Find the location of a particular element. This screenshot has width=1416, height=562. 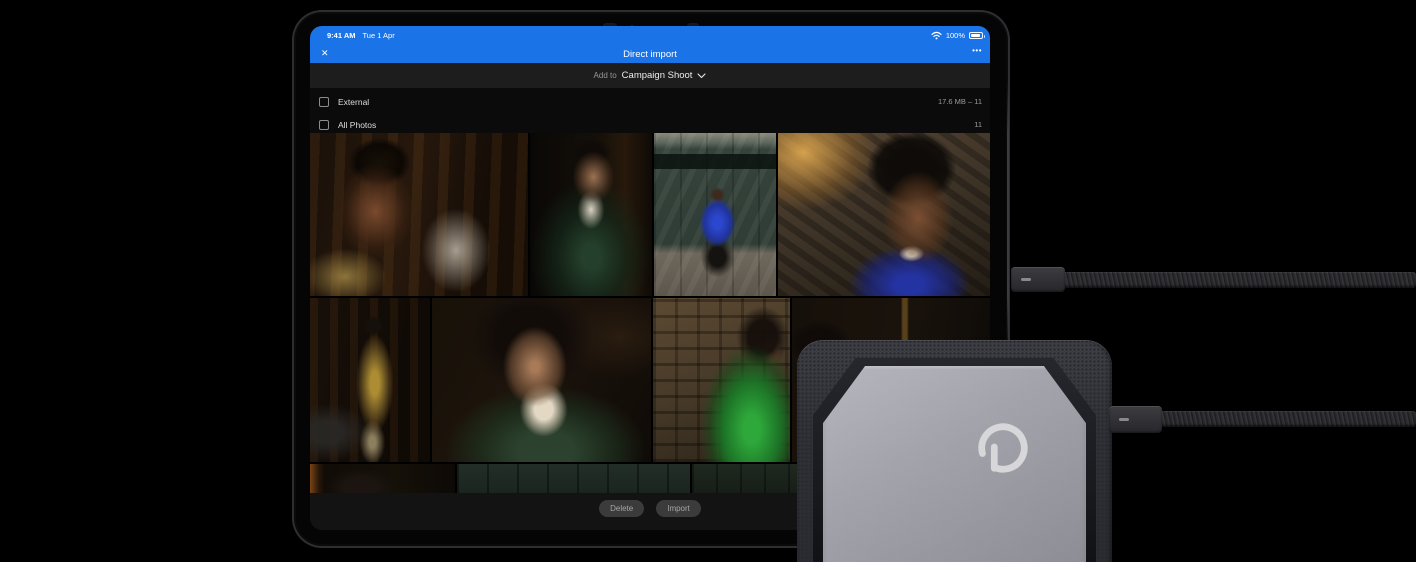

photo-thumbnail-blue-hoodie-garage is located at coordinates (715, 214).